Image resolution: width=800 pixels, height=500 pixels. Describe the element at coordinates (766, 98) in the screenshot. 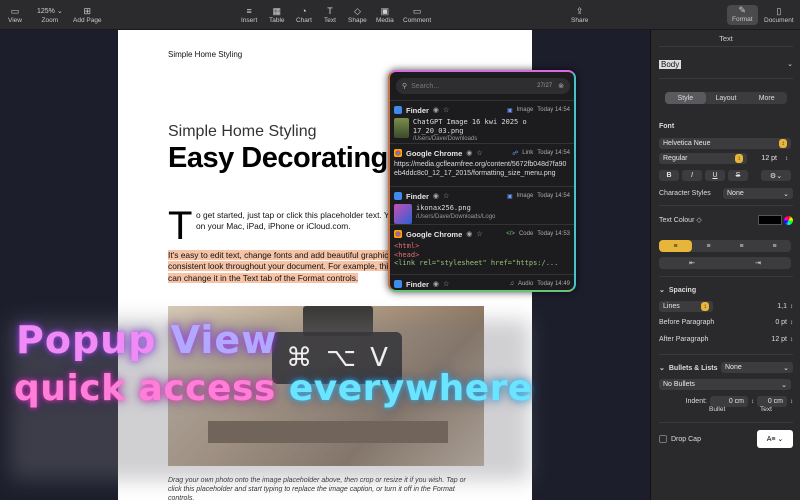

I see `tab-more: More` at that location.